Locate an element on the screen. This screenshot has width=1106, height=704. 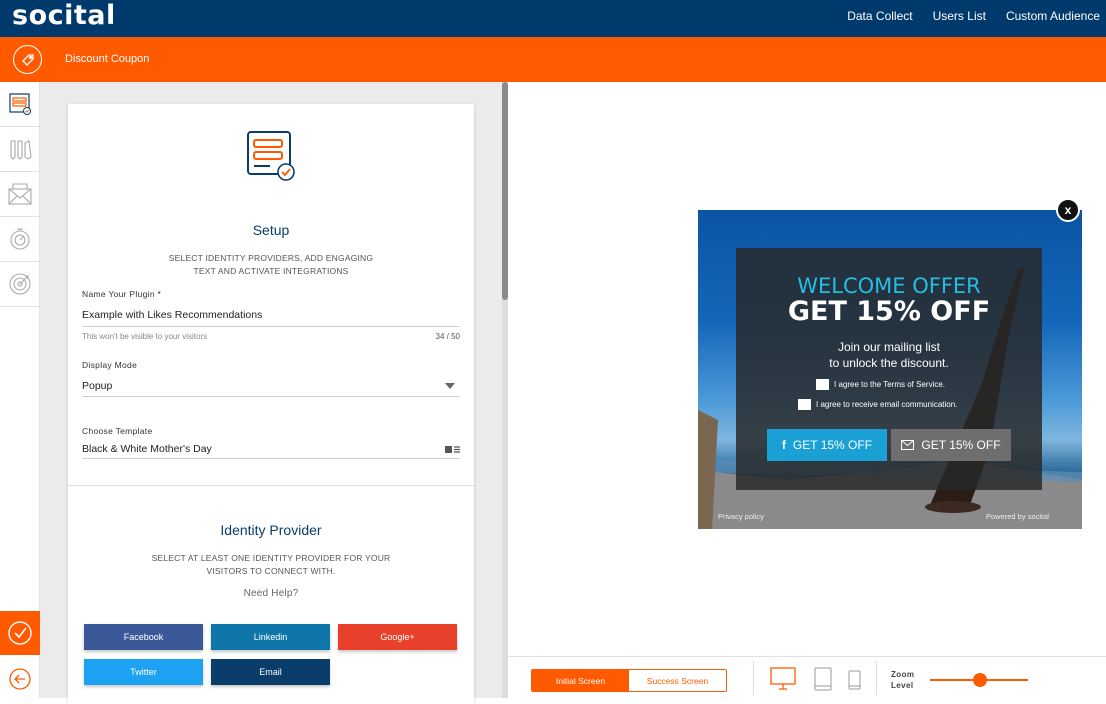
popup-subtext-1: Join our mailing list is located at coordinates (889, 347).